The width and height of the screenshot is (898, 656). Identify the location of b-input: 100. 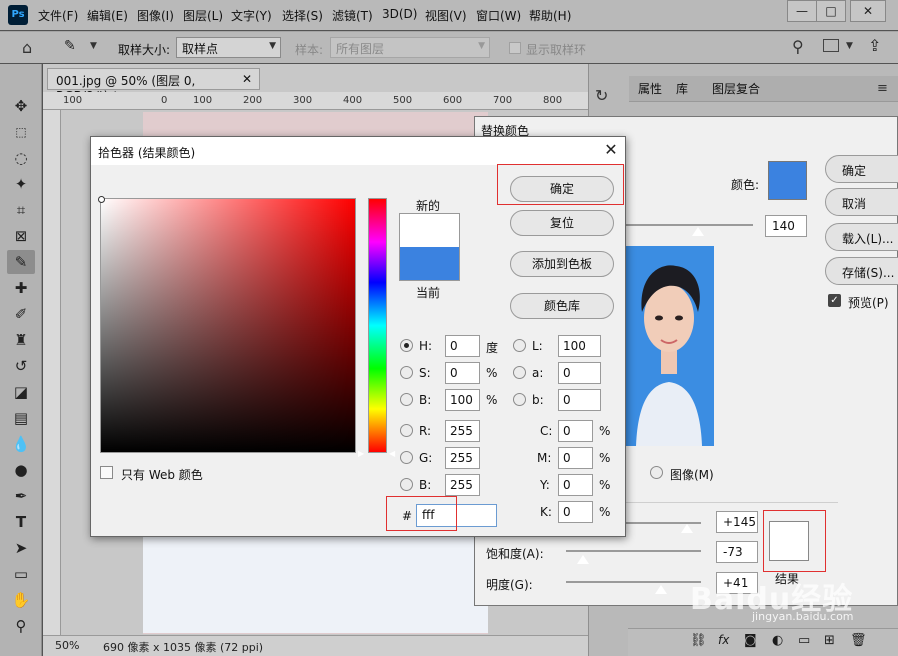
(462, 400).